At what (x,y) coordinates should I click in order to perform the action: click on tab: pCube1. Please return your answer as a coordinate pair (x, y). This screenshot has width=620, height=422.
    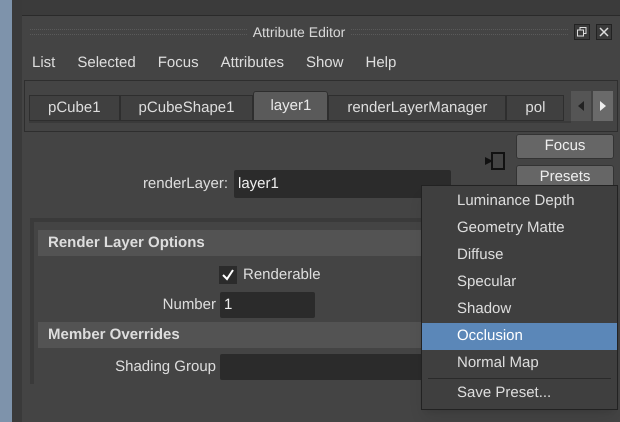
    Looking at the image, I should click on (74, 108).